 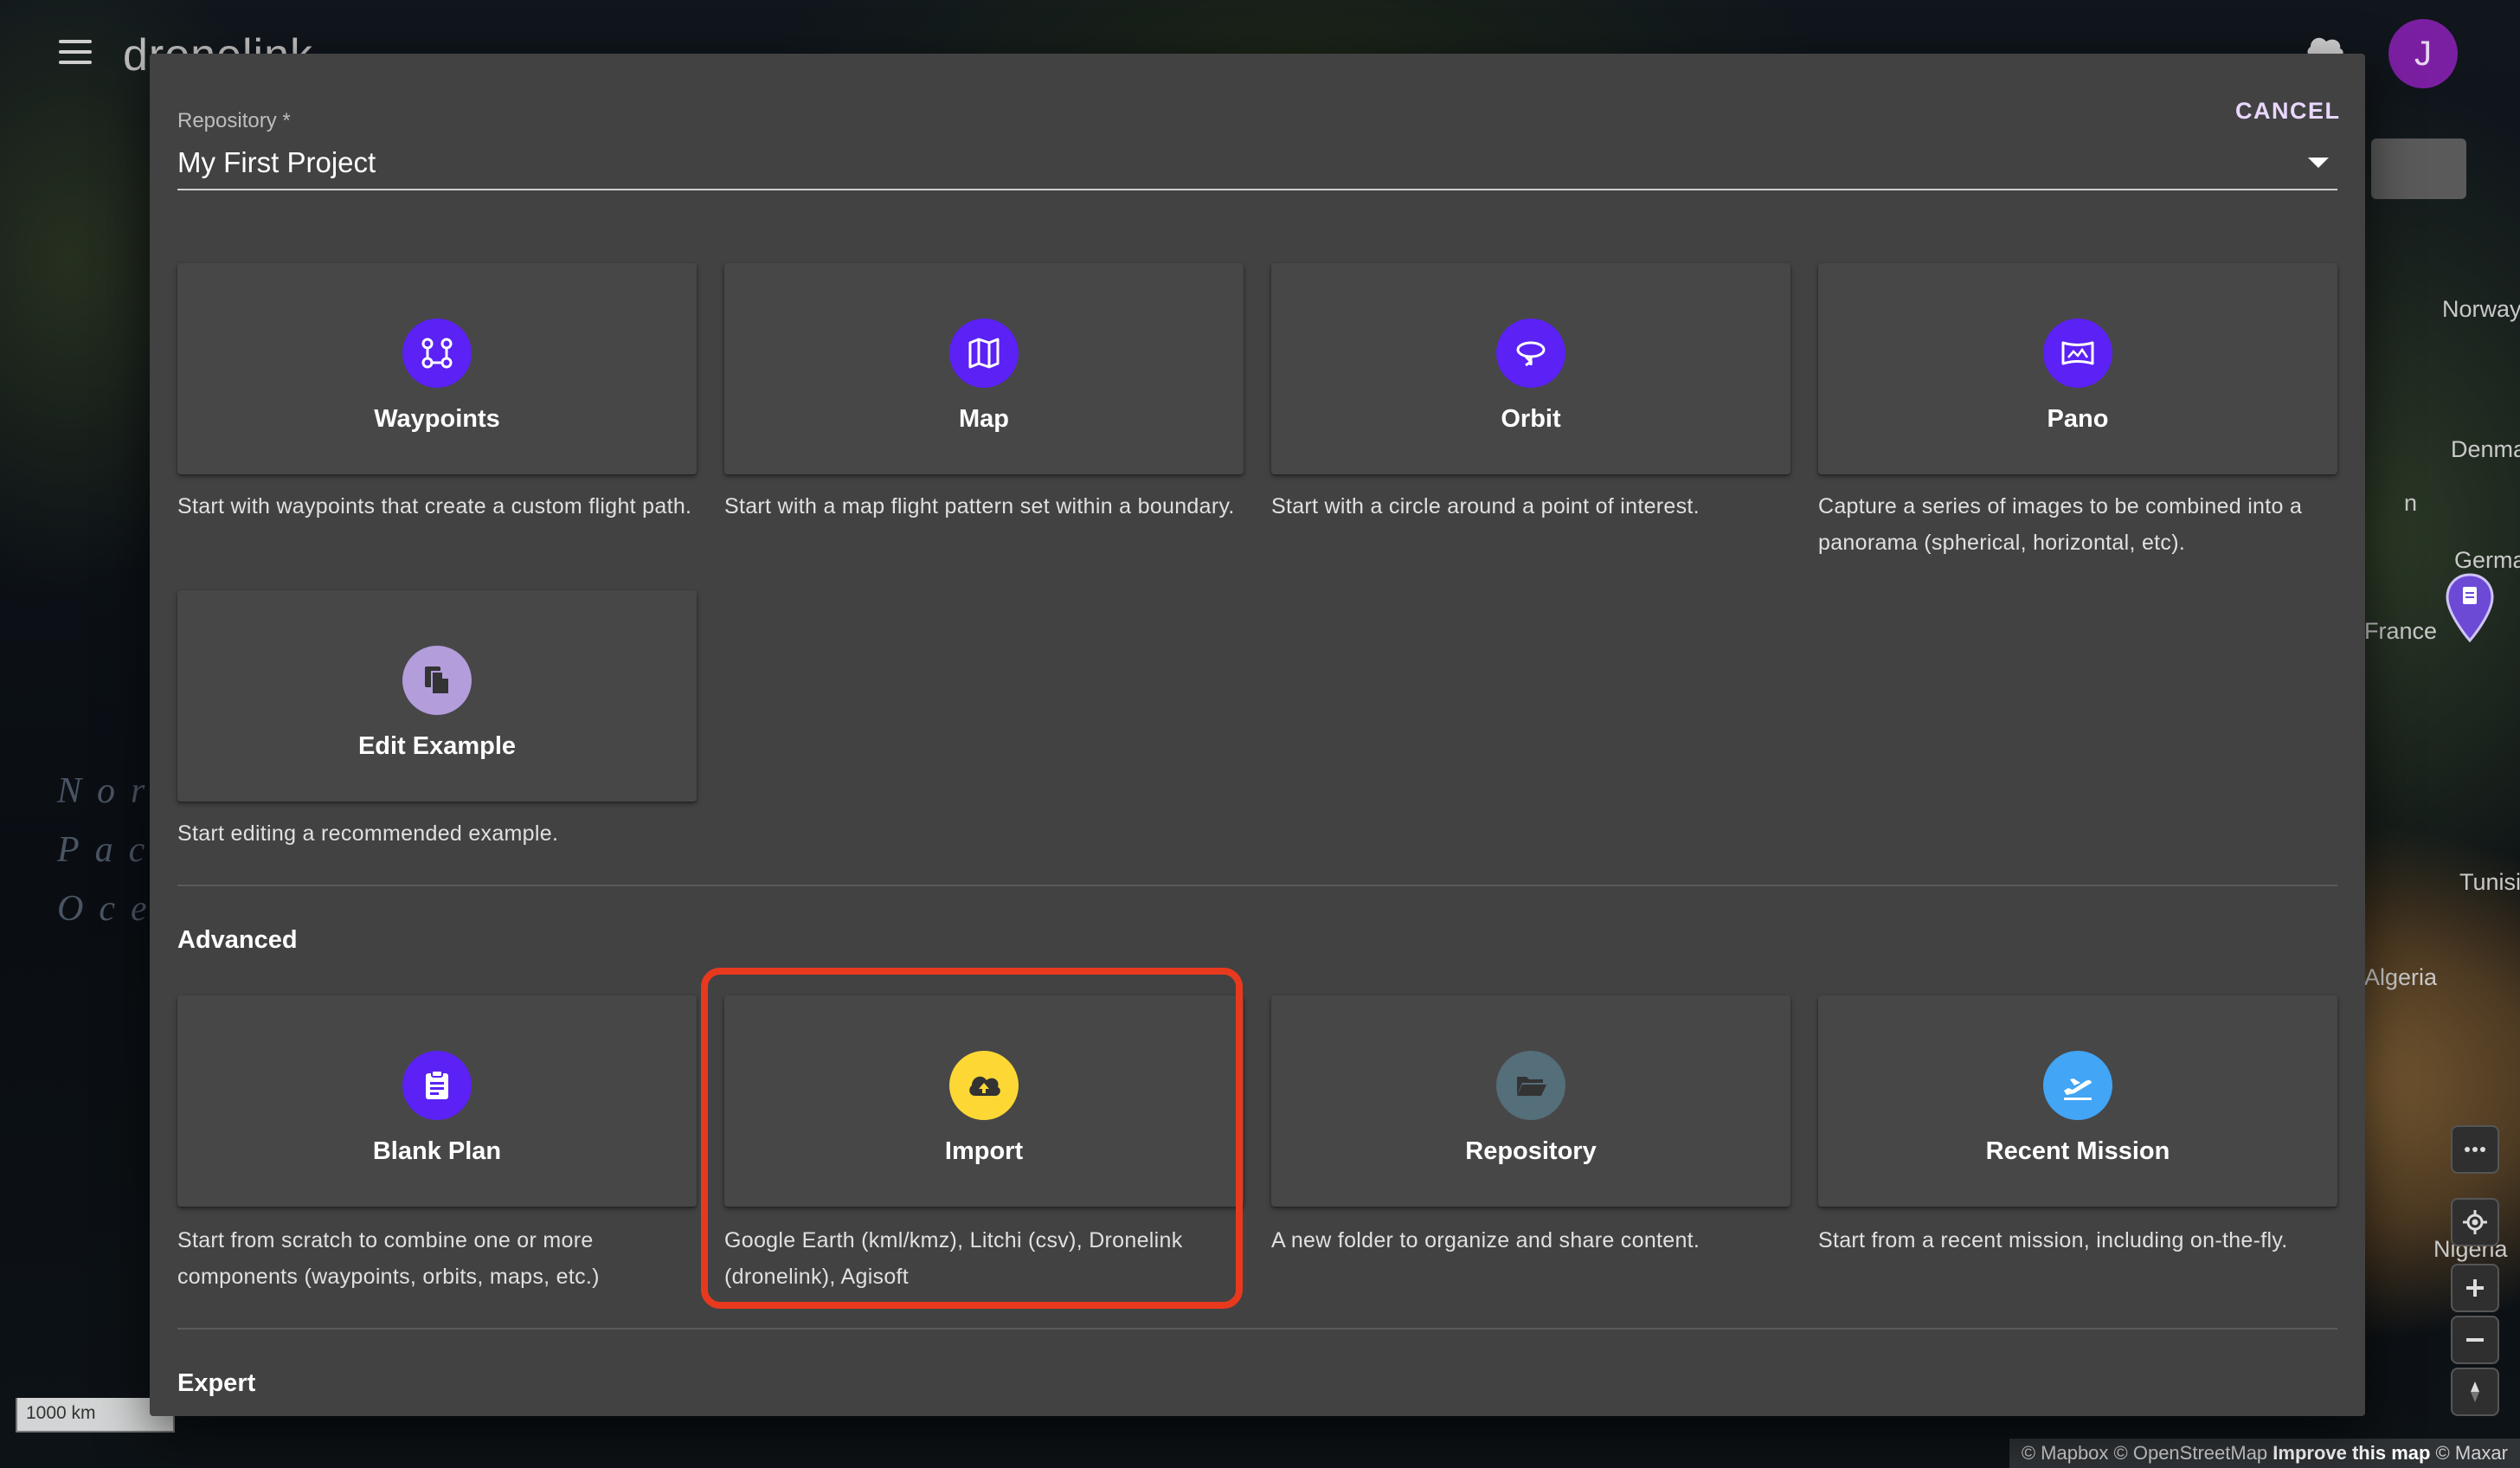 What do you see at coordinates (2469, 1453) in the screenshot?
I see `attribution-text: © Maxar` at bounding box center [2469, 1453].